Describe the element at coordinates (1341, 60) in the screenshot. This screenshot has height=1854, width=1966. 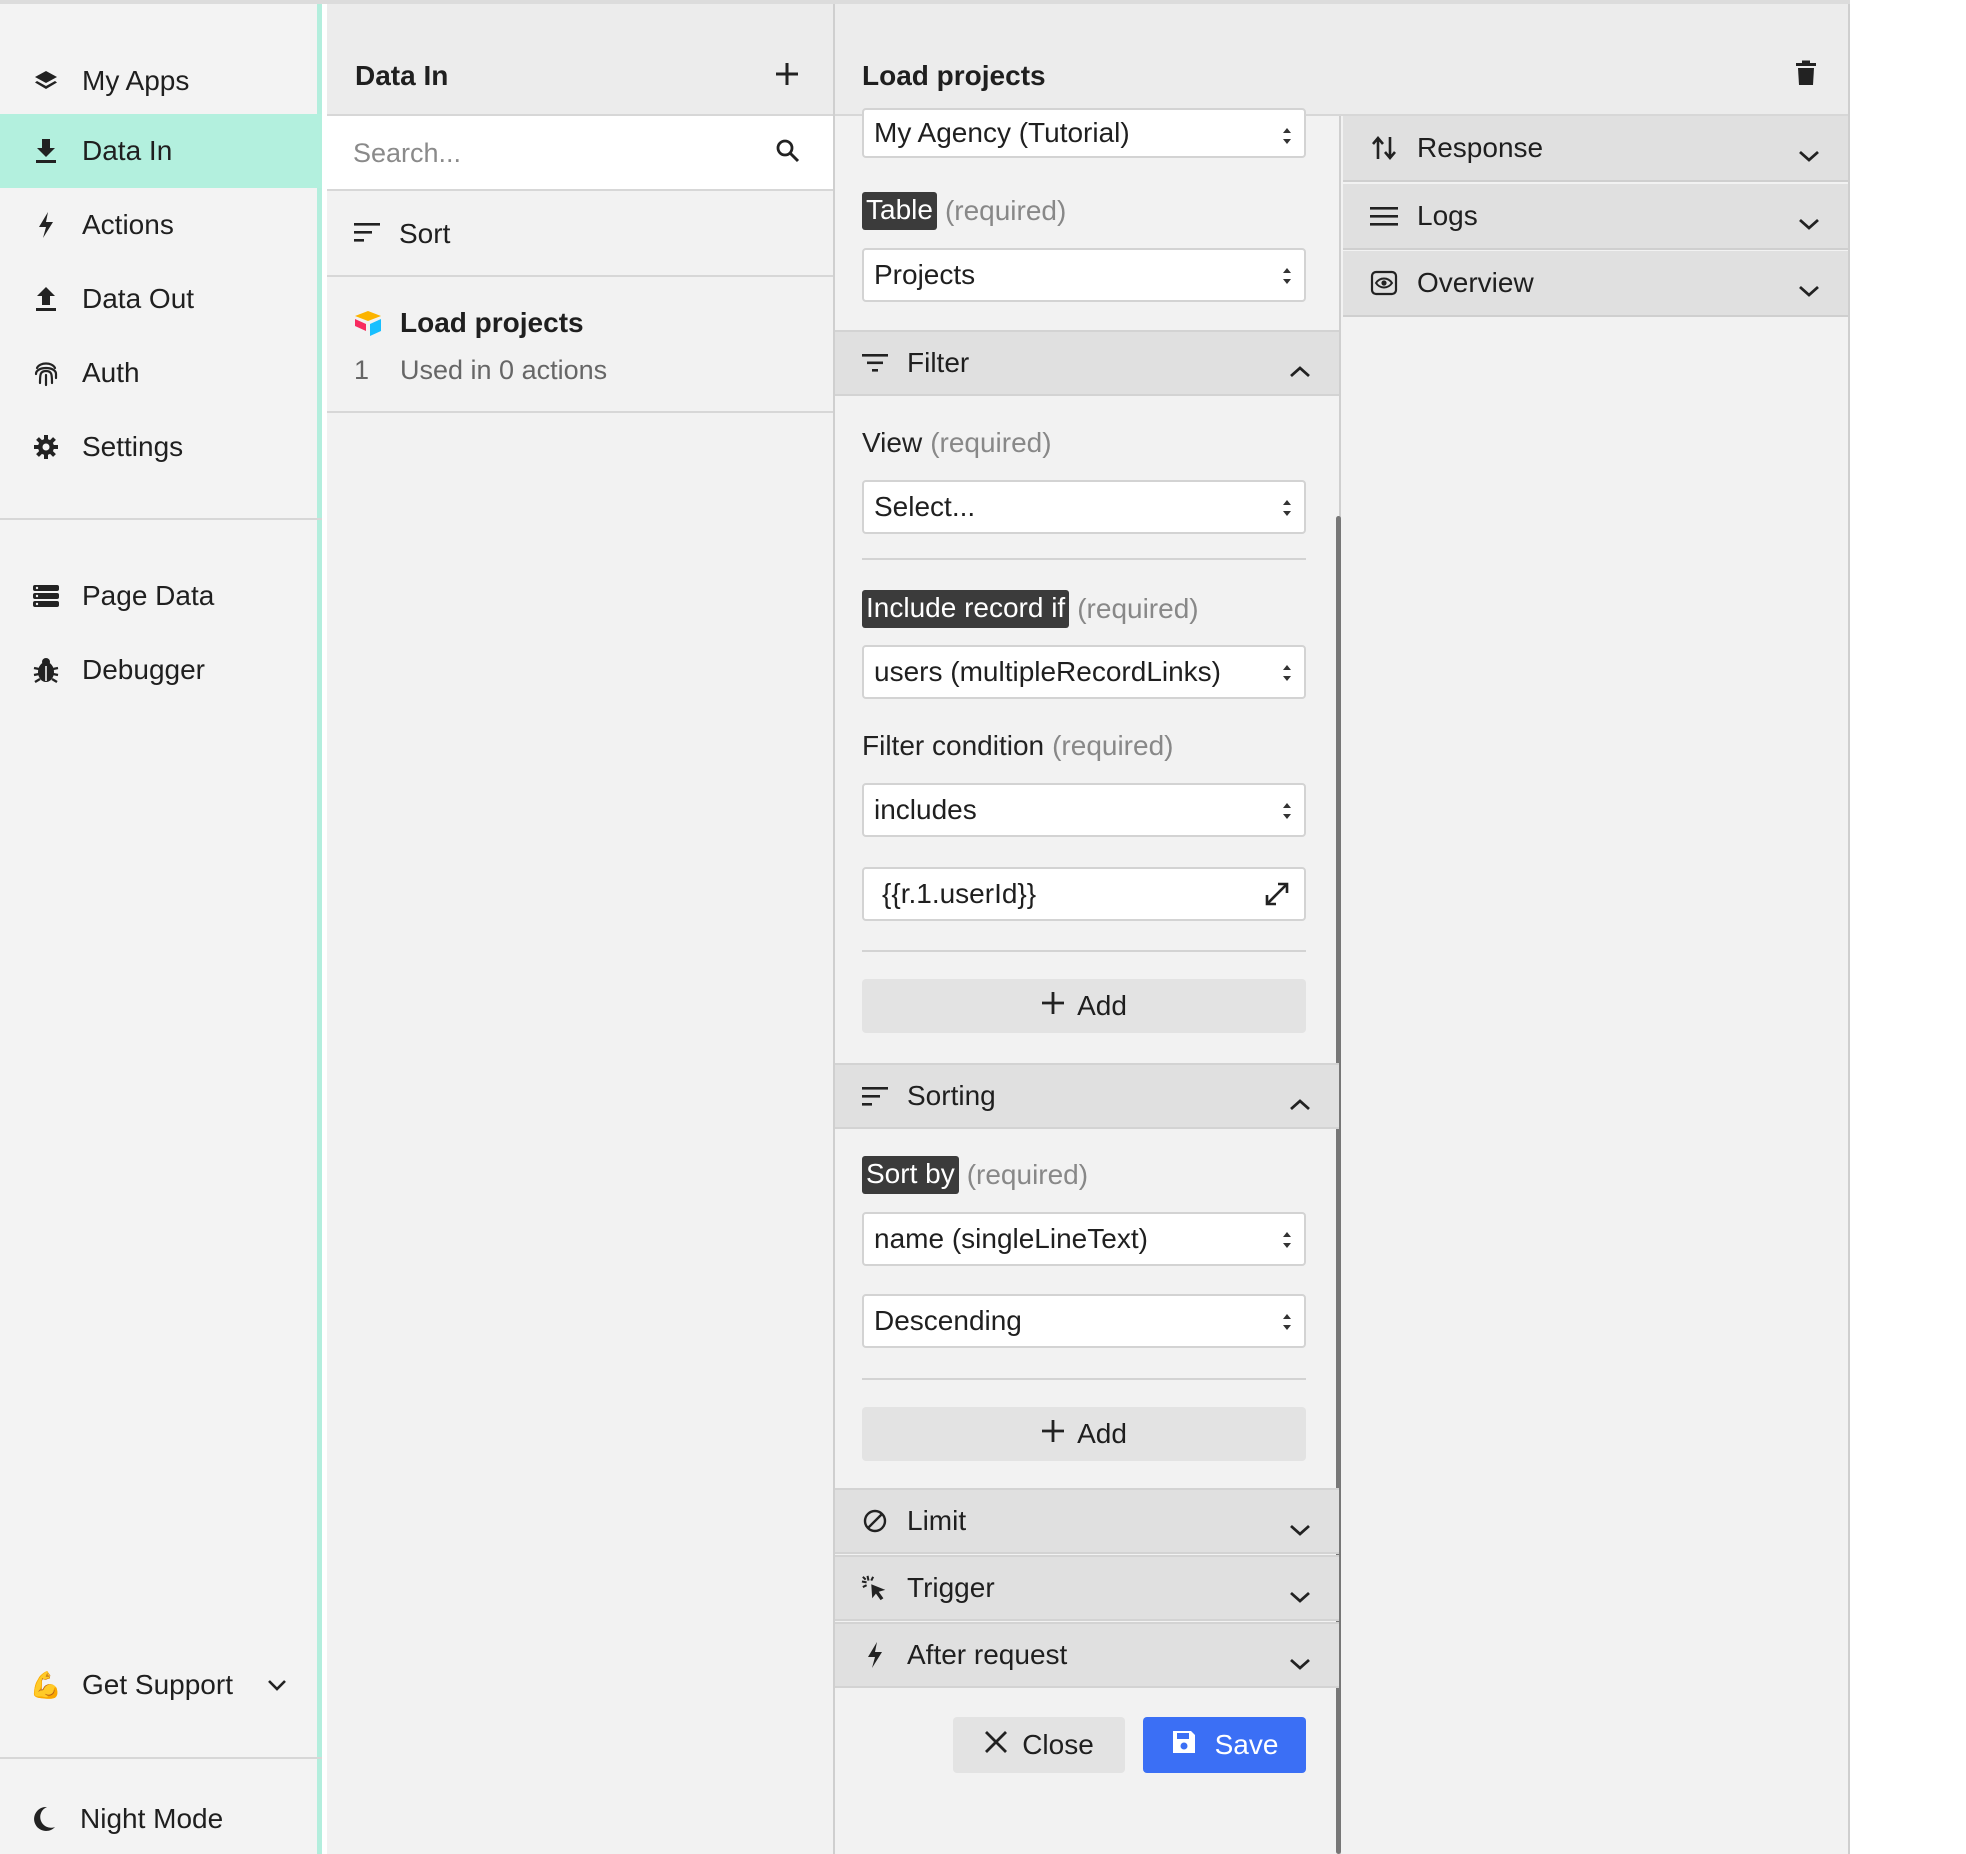
I see `editor-header: Load projects` at that location.